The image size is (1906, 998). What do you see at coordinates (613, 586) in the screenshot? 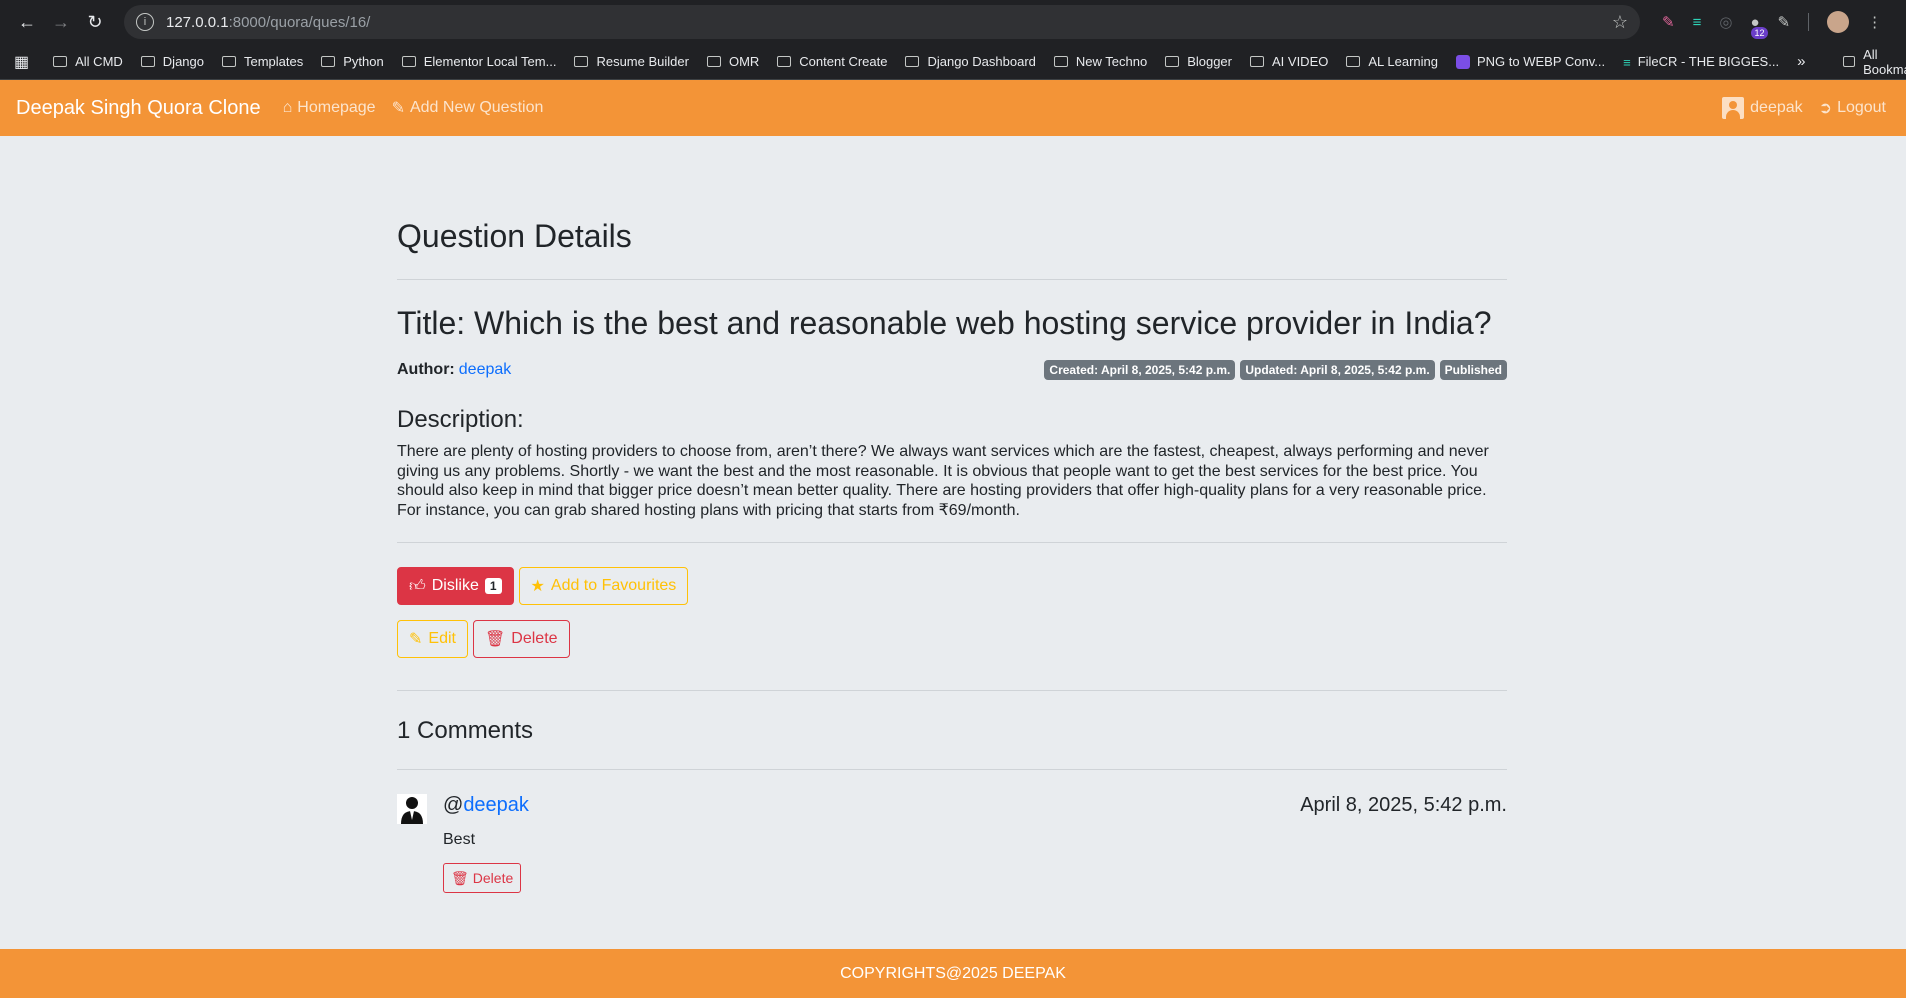
I see `favourites-label: Add to Favourites` at bounding box center [613, 586].